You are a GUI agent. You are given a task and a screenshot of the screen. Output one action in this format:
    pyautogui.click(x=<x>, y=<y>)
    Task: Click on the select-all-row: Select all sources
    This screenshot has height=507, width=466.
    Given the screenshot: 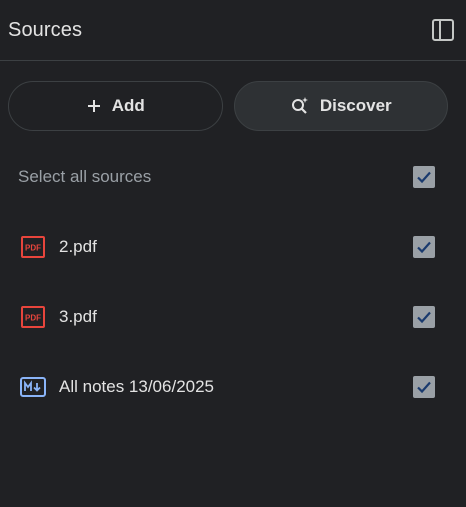 What is the action you would take?
    pyautogui.click(x=233, y=177)
    